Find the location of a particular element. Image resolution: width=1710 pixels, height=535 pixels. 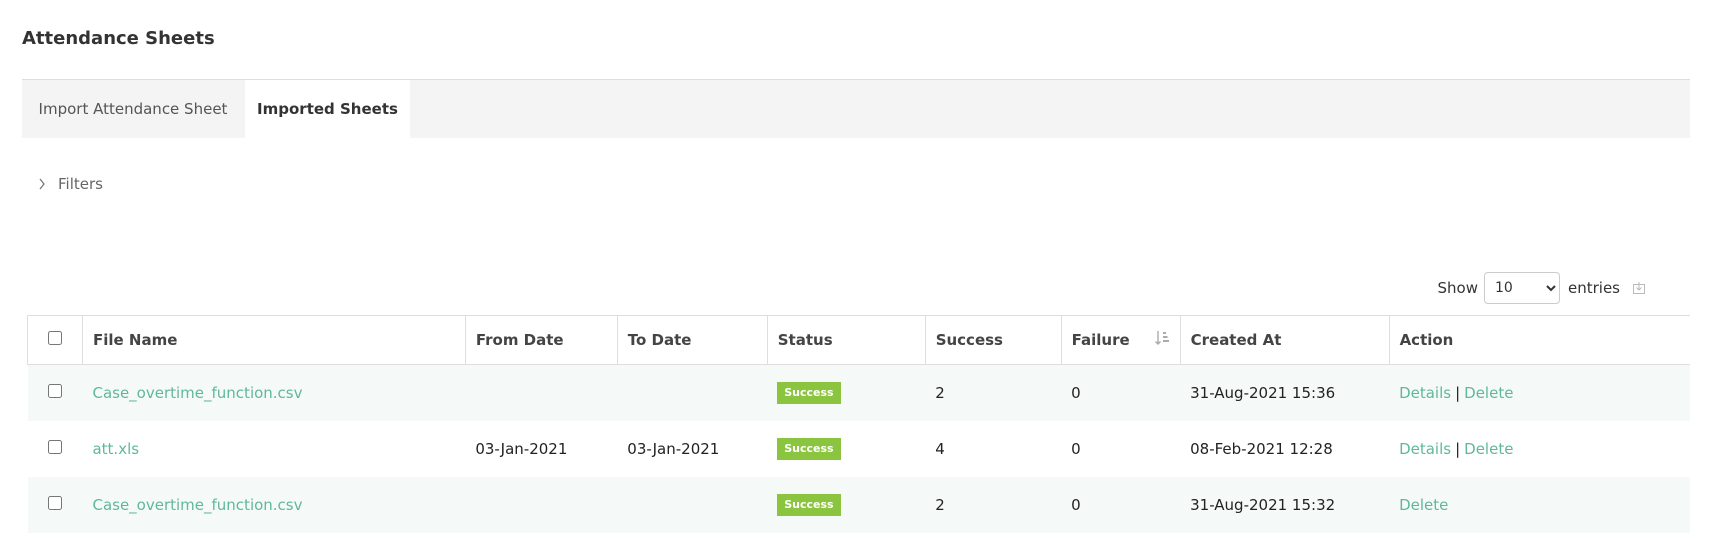

column-header-failure: Failure is located at coordinates (1120, 340).